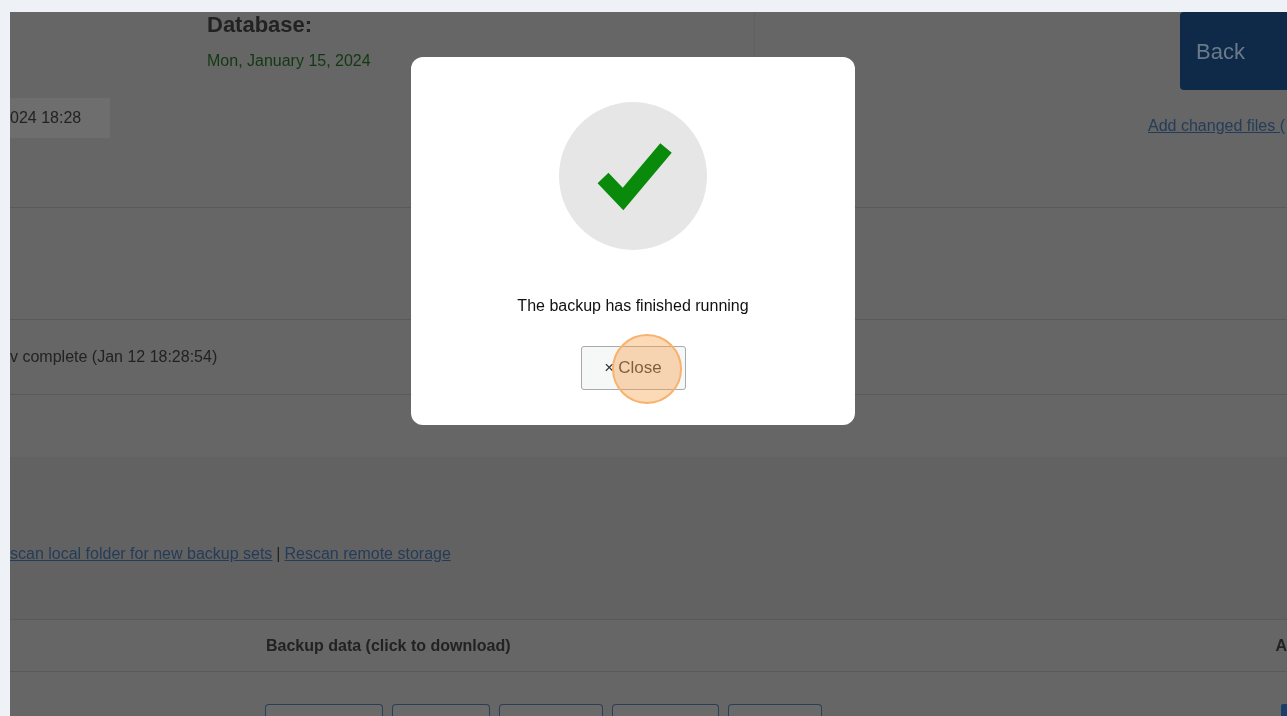 This screenshot has width=1287, height=716. Describe the element at coordinates (633, 368) in the screenshot. I see `close-button: × Close` at that location.